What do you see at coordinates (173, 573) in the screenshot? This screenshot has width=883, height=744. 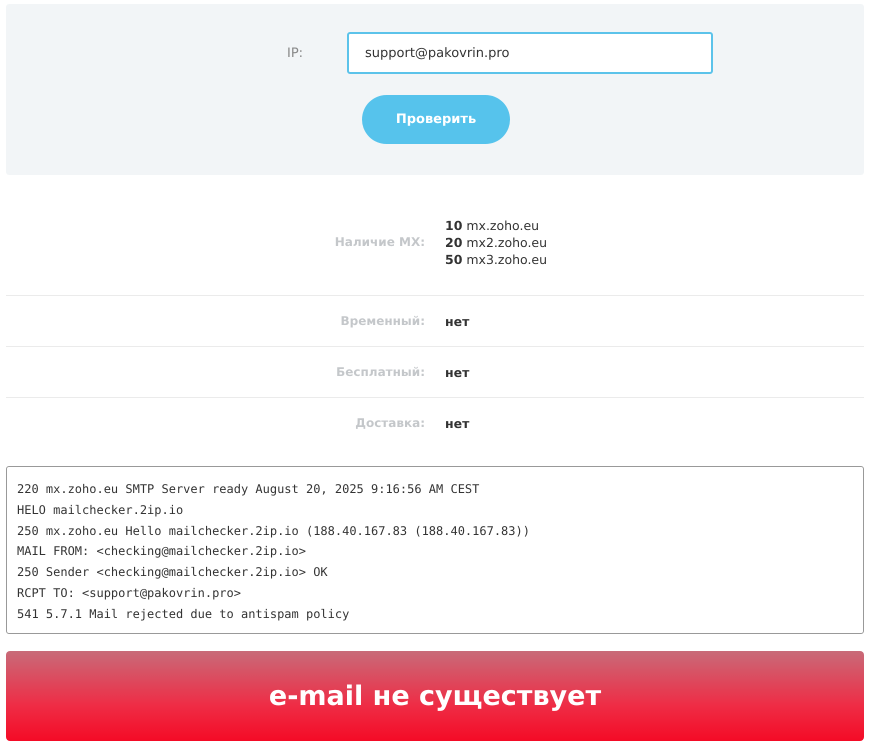 I see `log-line: 250 Sender <checking@mailchecker.2ip.io> OK` at bounding box center [173, 573].